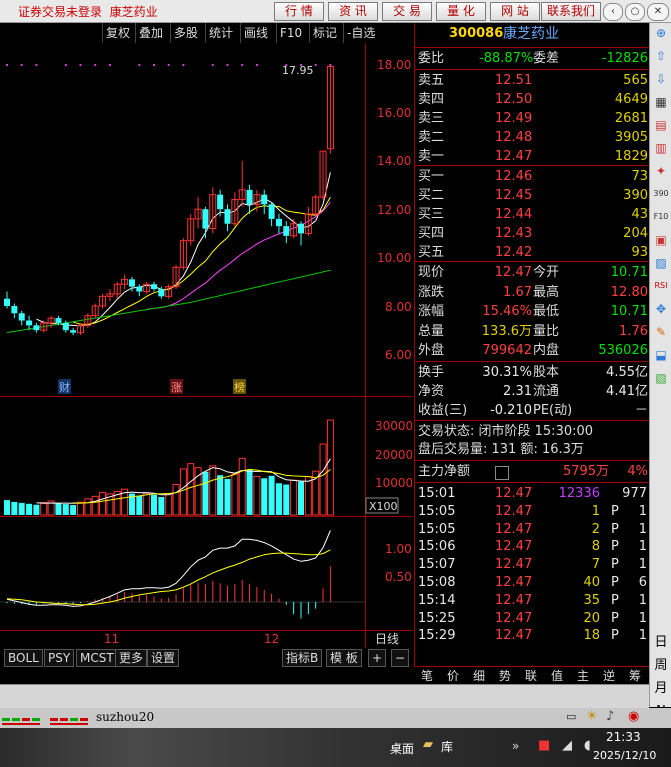  Describe the element at coordinates (398, 307) in the screenshot. I see `price-tick: 8.00` at that location.